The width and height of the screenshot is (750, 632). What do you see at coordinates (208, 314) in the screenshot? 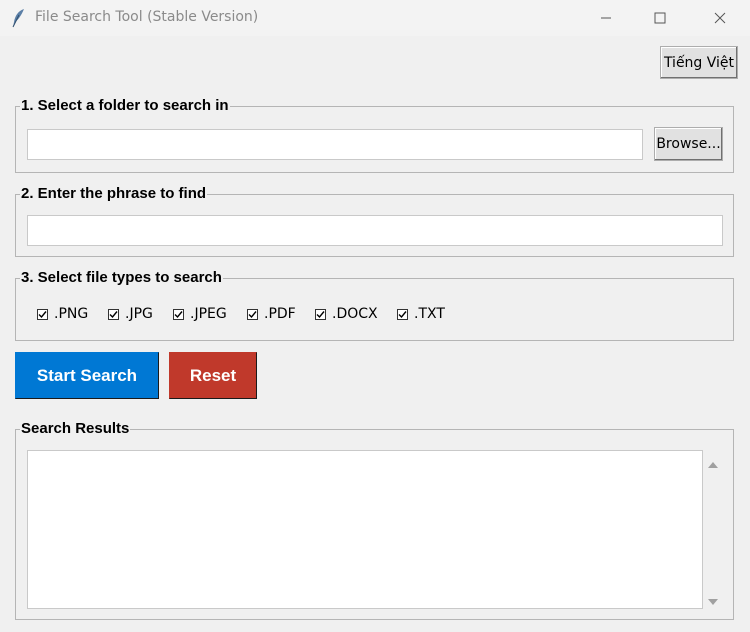
I see `filetype-label: .JPEG` at bounding box center [208, 314].